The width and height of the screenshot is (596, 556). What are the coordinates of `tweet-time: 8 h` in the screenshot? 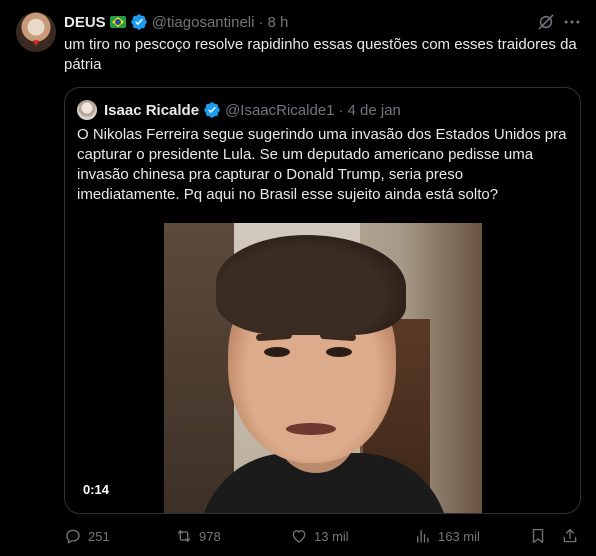 It's located at (277, 22).